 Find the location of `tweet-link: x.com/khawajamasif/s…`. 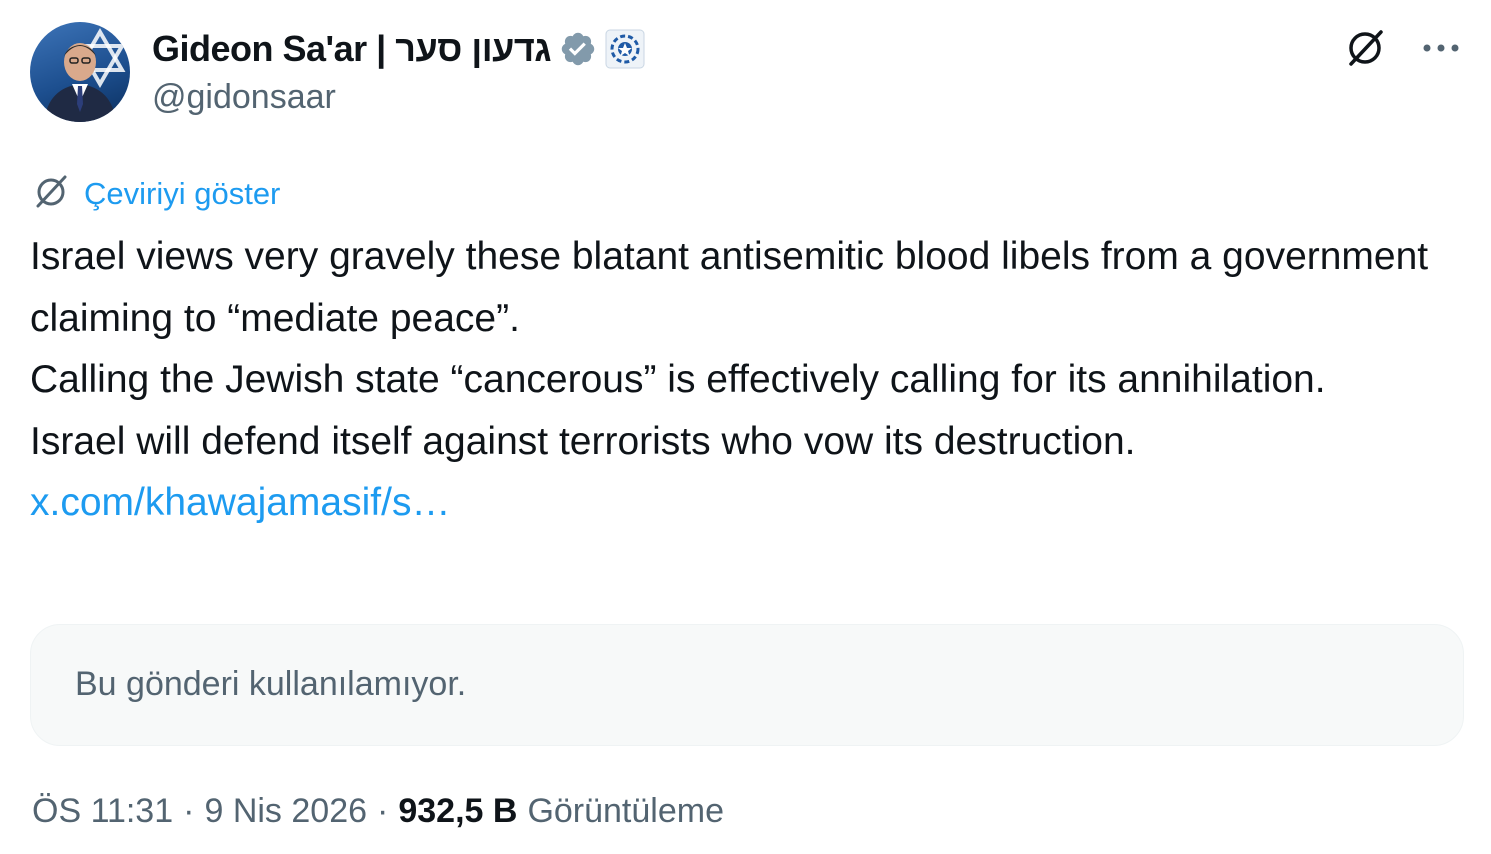

tweet-link: x.com/khawajamasif/s… is located at coordinates (240, 502).